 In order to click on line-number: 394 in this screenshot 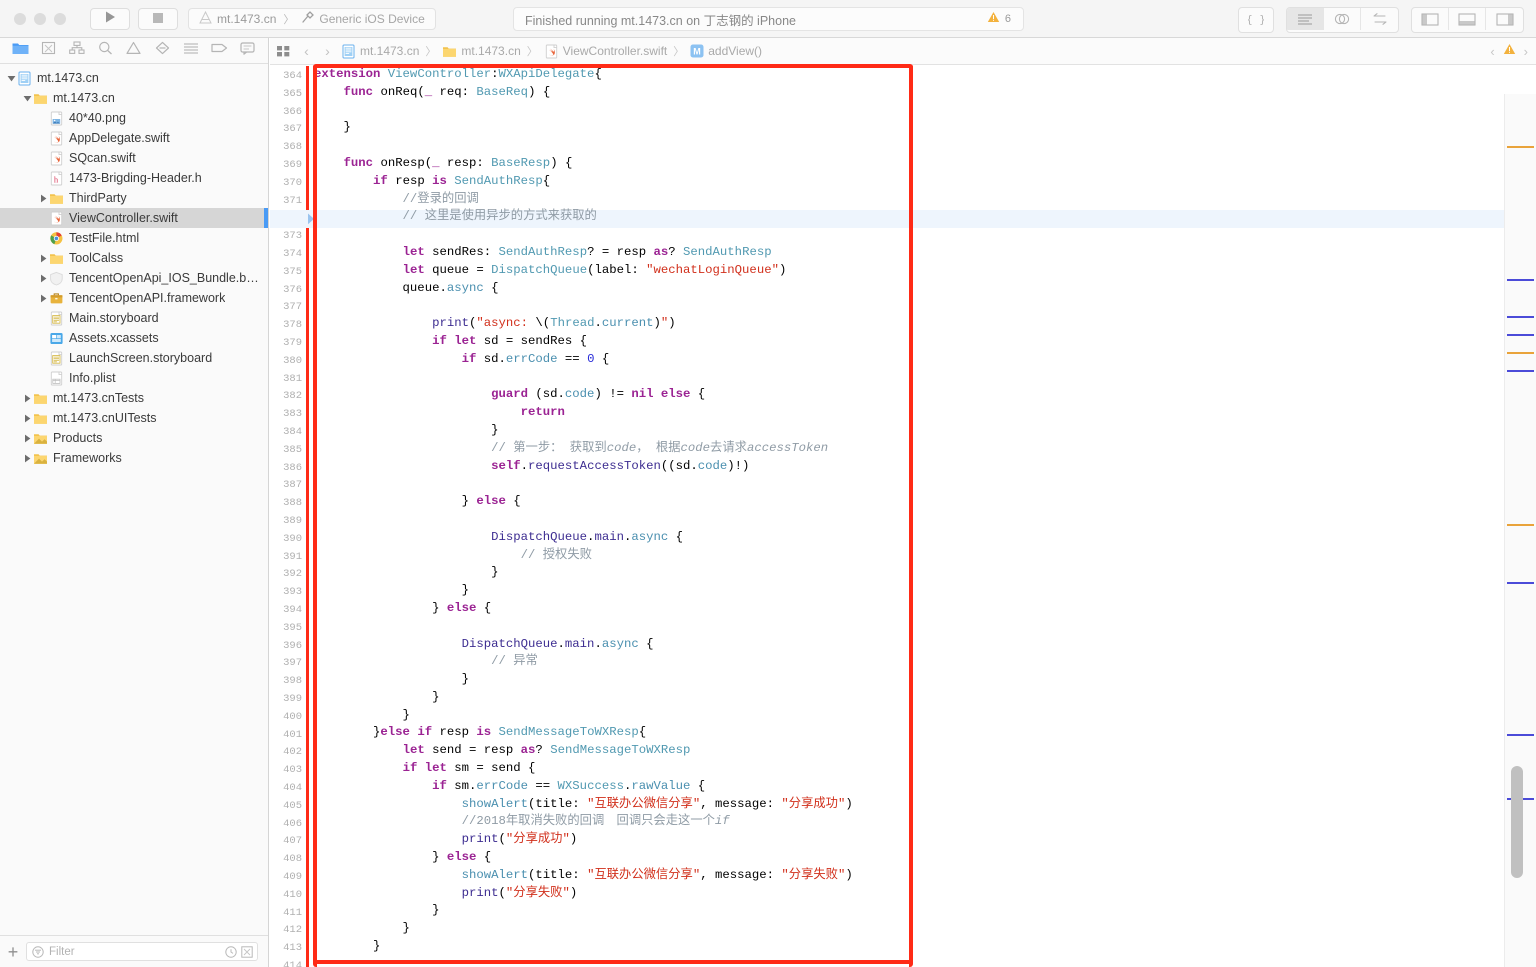, I will do `click(292, 611)`.